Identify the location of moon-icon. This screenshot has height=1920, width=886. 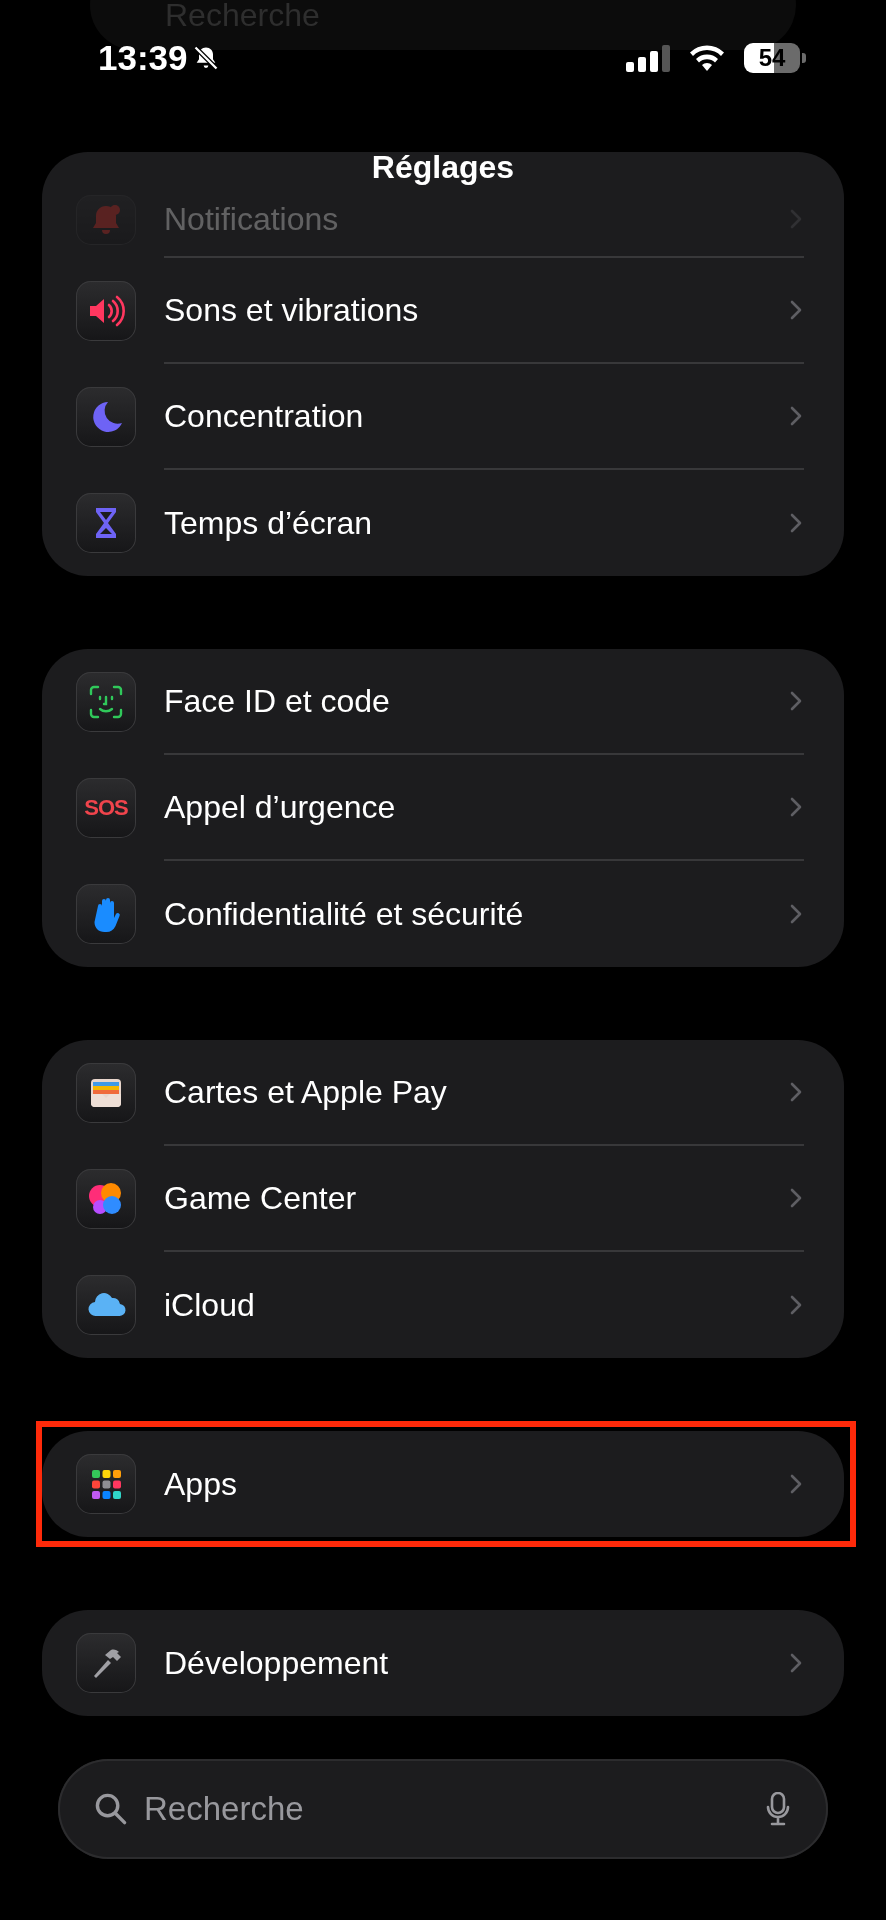
(106, 417).